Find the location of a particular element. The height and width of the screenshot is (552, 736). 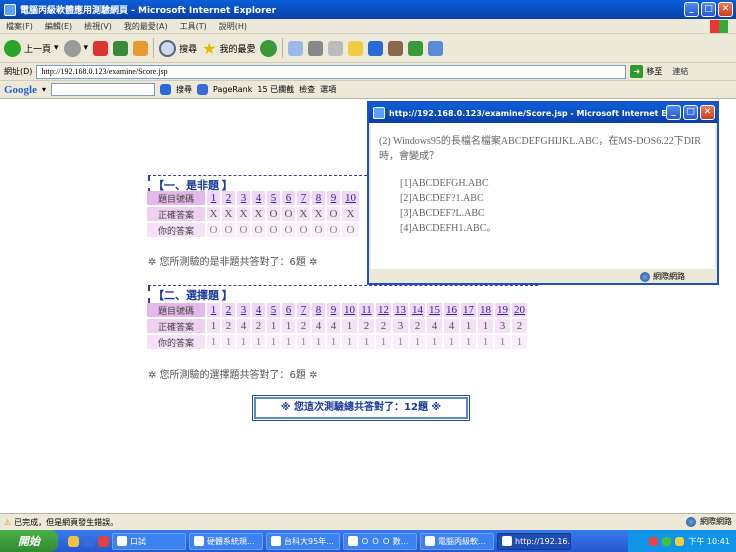

quicklaunch-ie-icon is located at coordinates (88, 541).